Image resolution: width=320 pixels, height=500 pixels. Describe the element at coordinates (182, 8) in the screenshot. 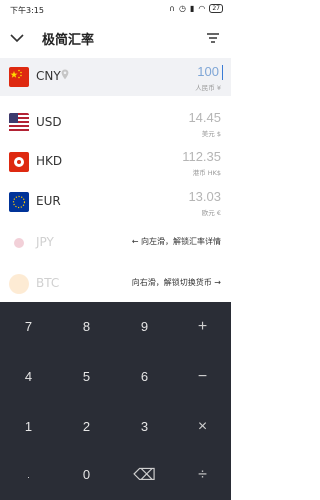

I see `alarm-icon: ◷` at that location.